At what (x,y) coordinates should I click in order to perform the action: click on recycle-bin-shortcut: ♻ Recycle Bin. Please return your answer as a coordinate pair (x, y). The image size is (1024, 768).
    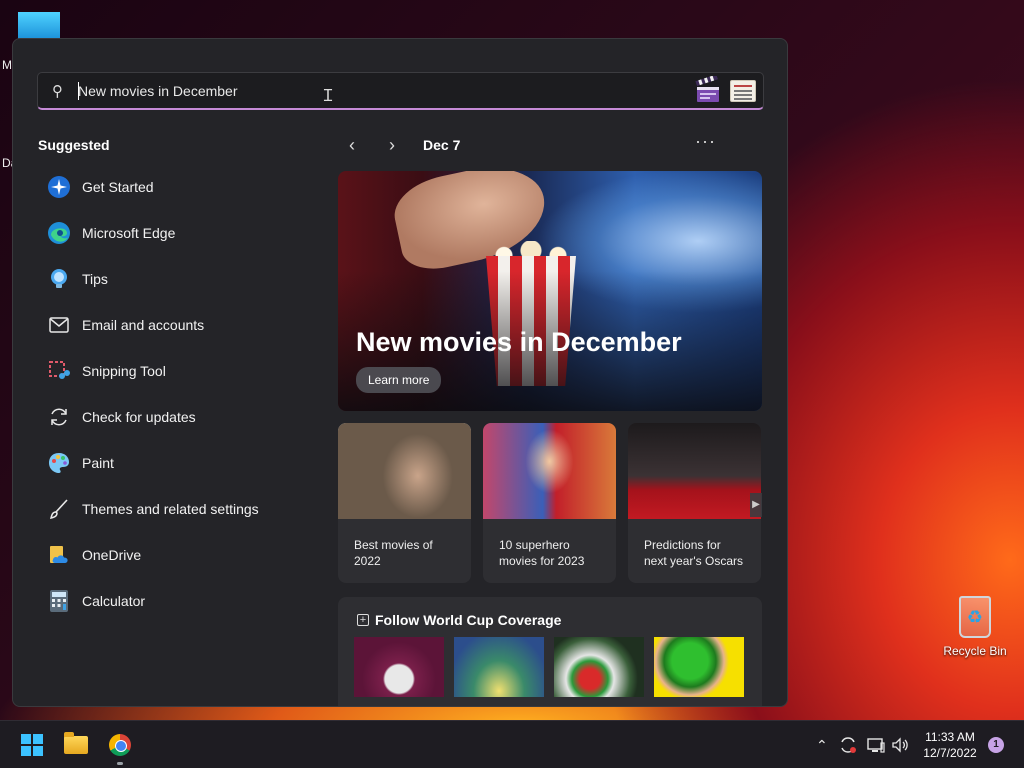
    Looking at the image, I should click on (975, 627).